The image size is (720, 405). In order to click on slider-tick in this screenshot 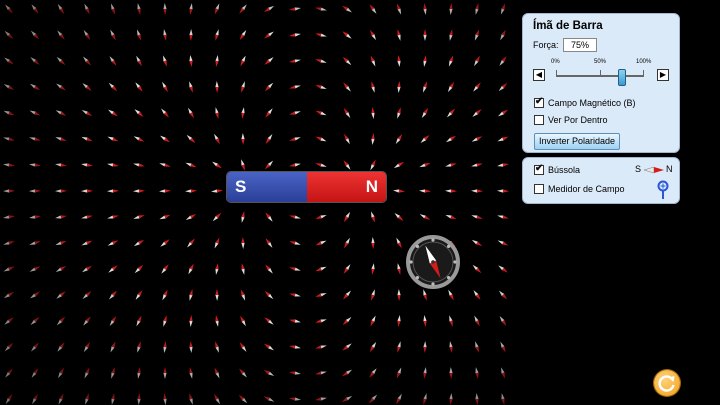, I will do `click(600, 72)`.